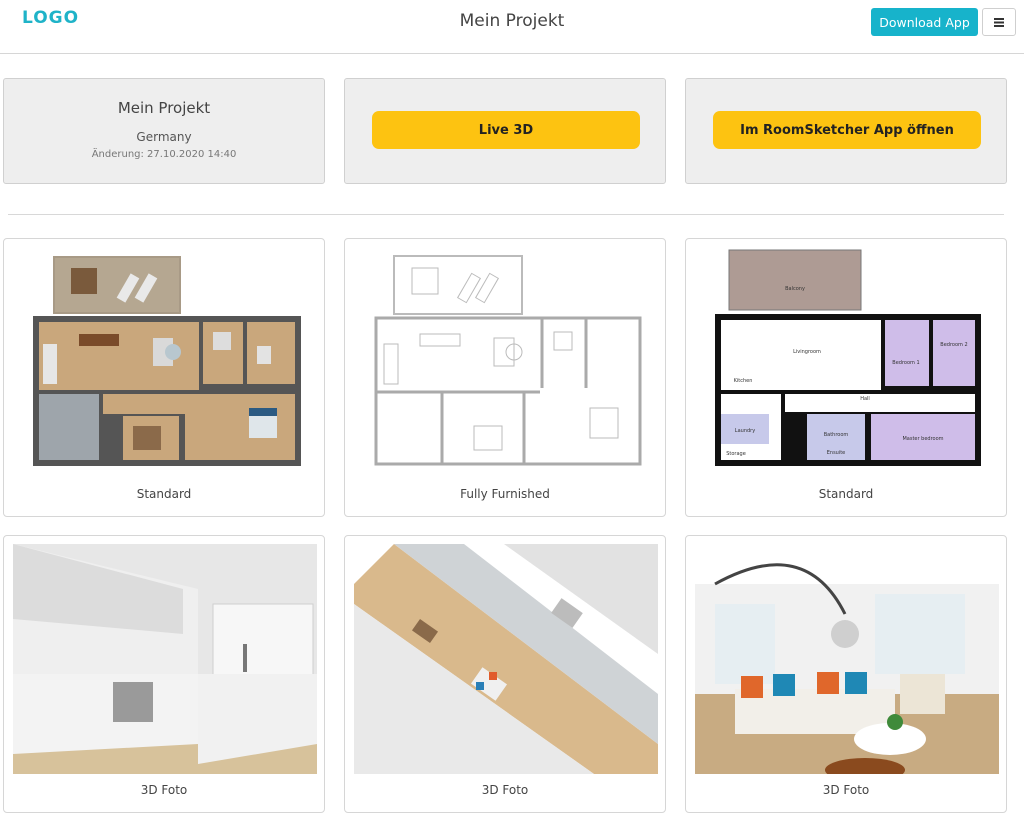 This screenshot has width=1024, height=818. What do you see at coordinates (836, 435) in the screenshot?
I see `plan-room-label: Bathroom` at bounding box center [836, 435].